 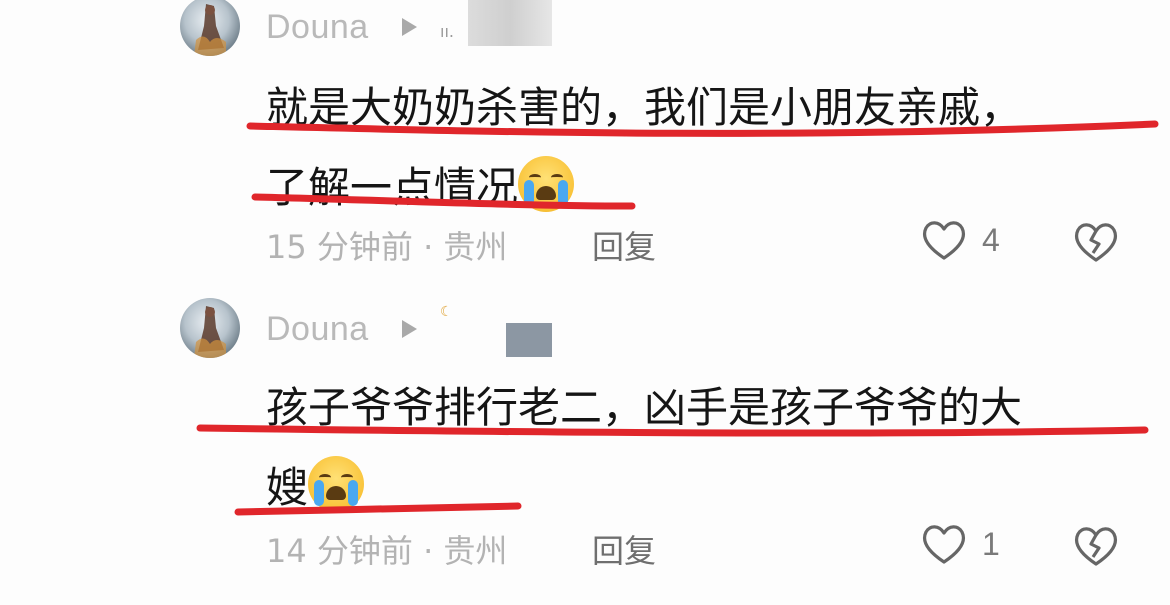 I want to click on like-button: 4, so click(x=960, y=240).